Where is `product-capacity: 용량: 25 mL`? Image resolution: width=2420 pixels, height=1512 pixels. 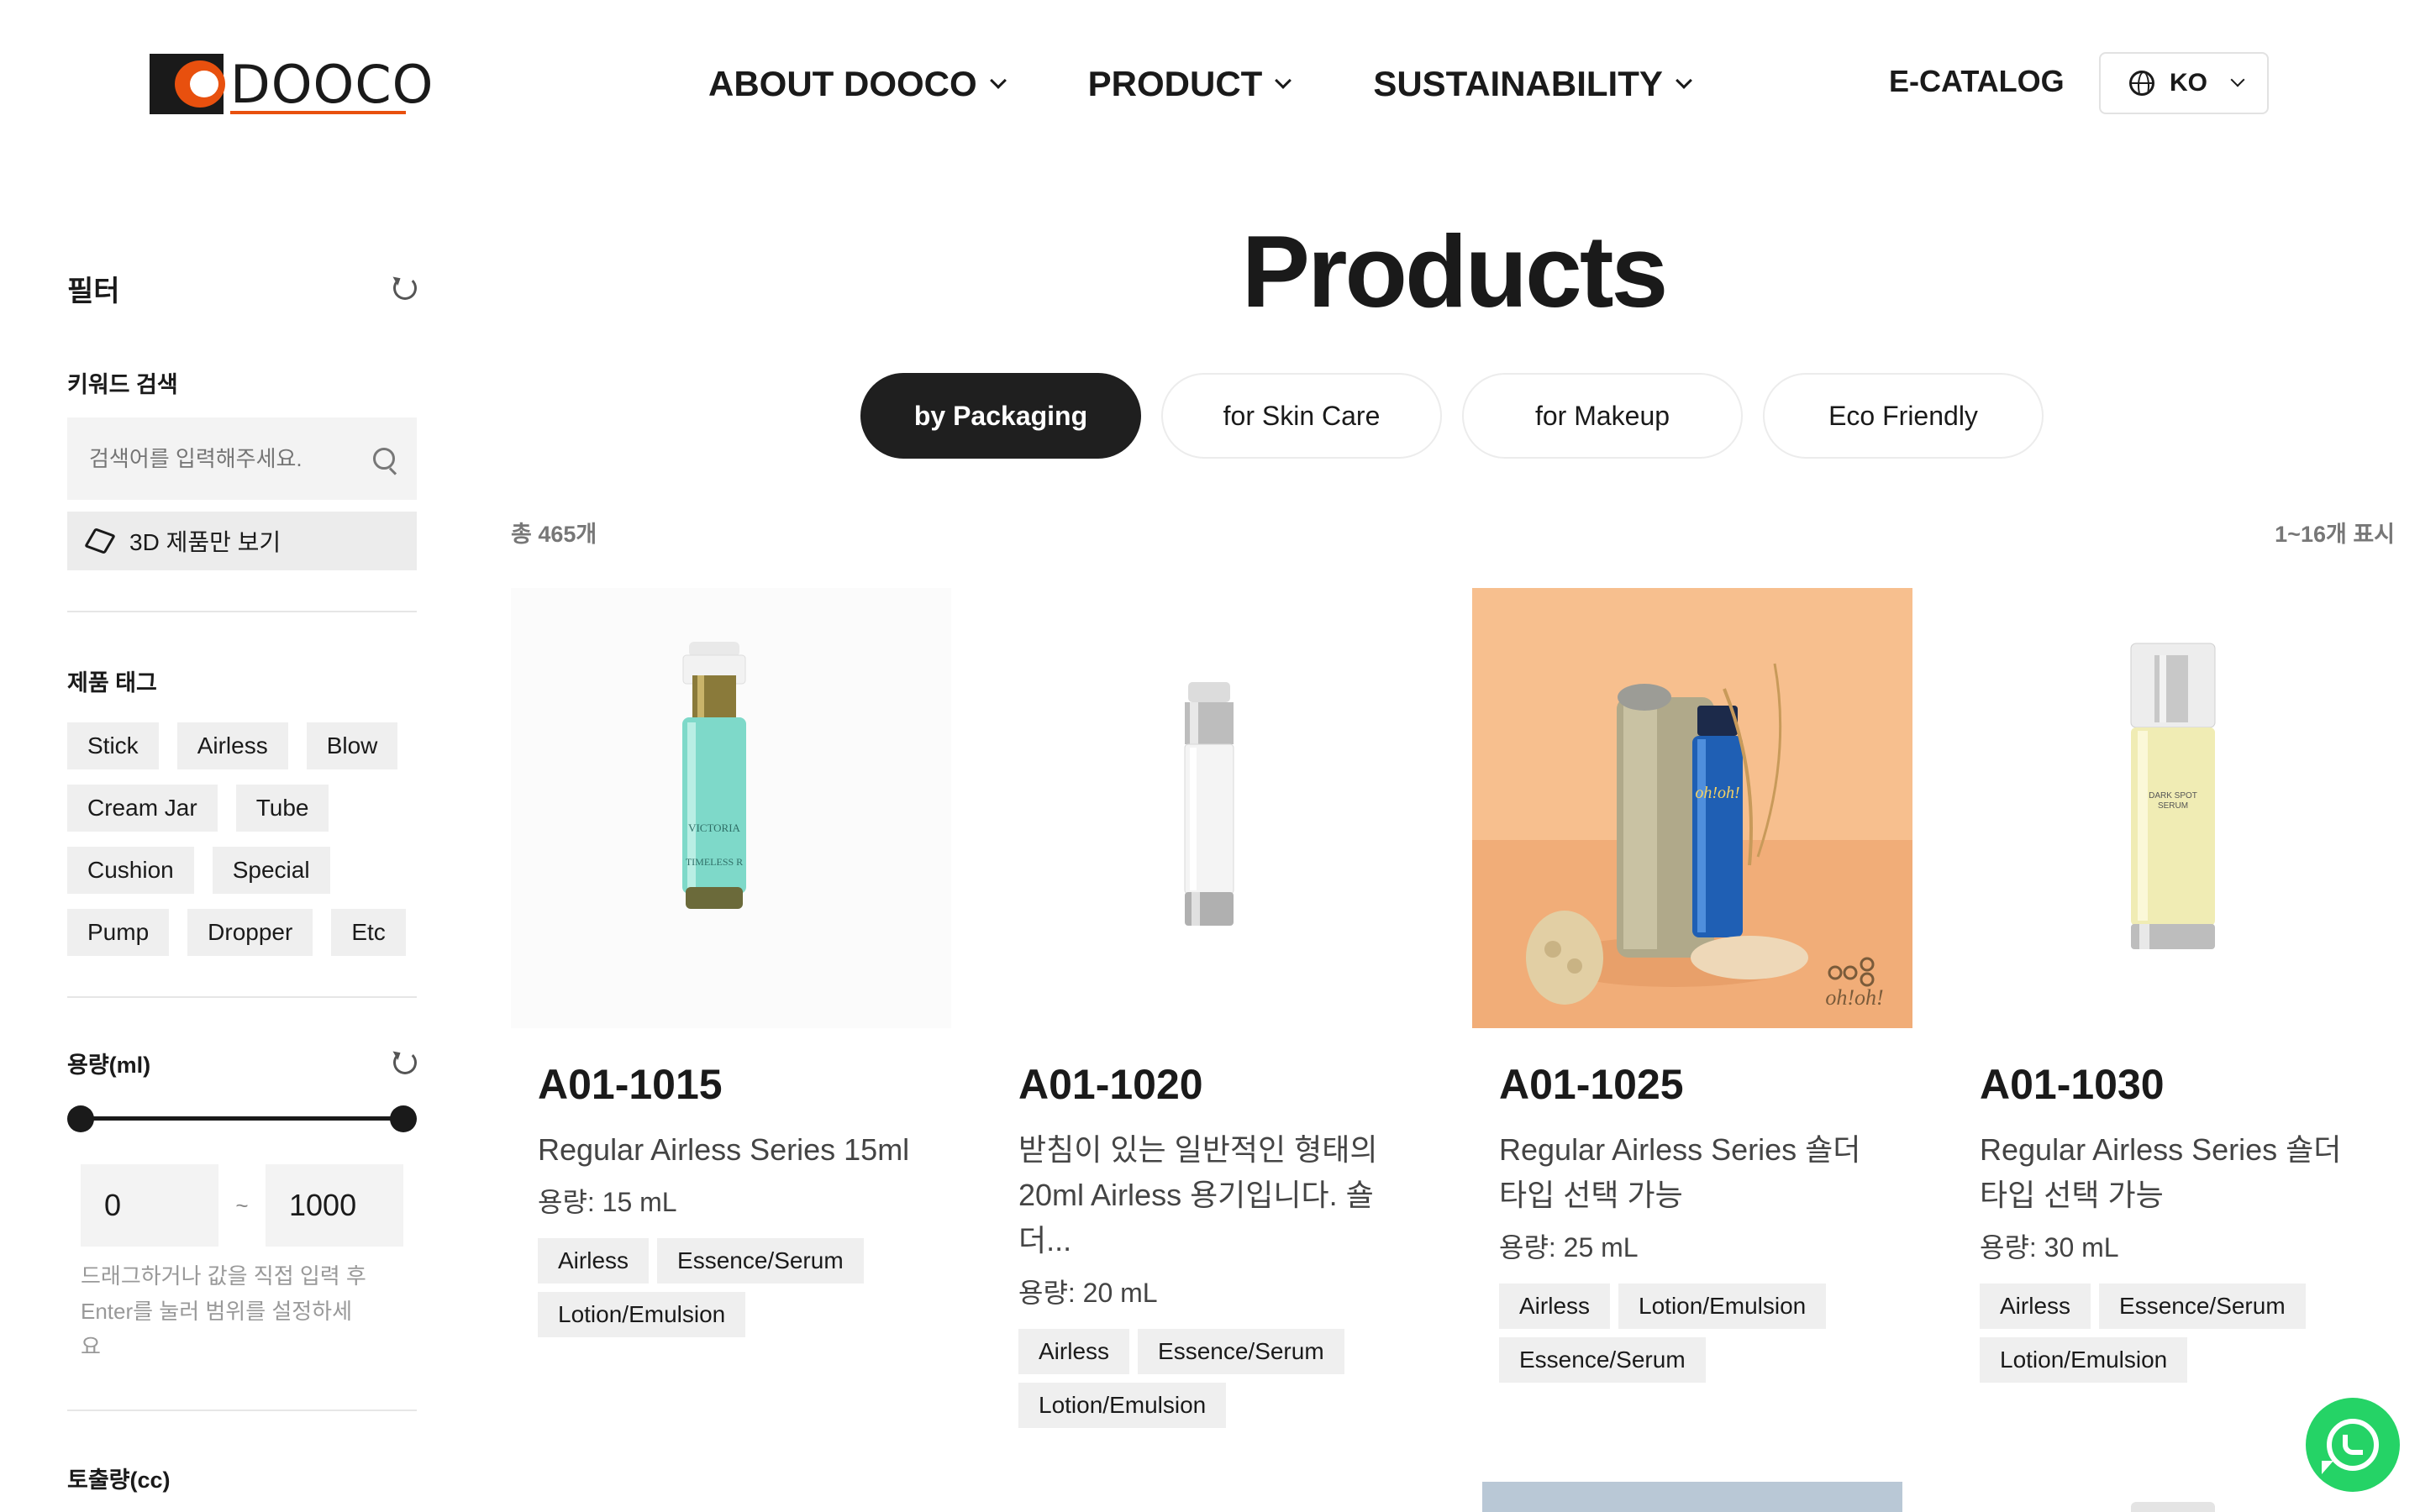 product-capacity: 용량: 25 mL is located at coordinates (1569, 1247).